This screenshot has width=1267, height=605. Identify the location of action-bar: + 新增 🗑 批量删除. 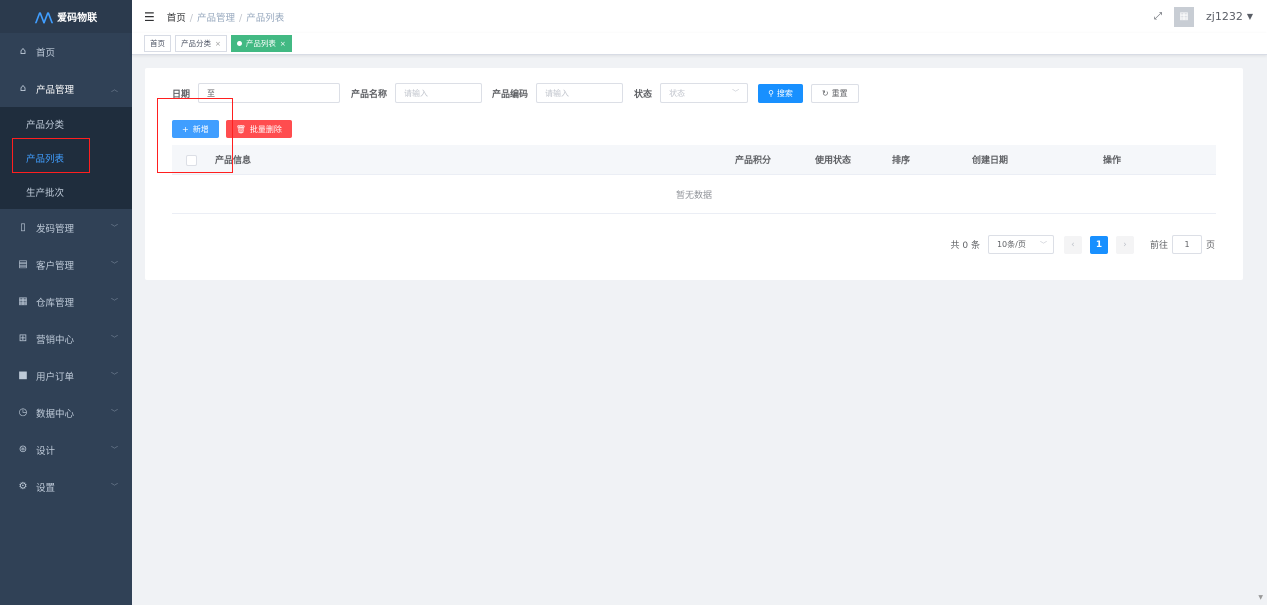
(232, 129).